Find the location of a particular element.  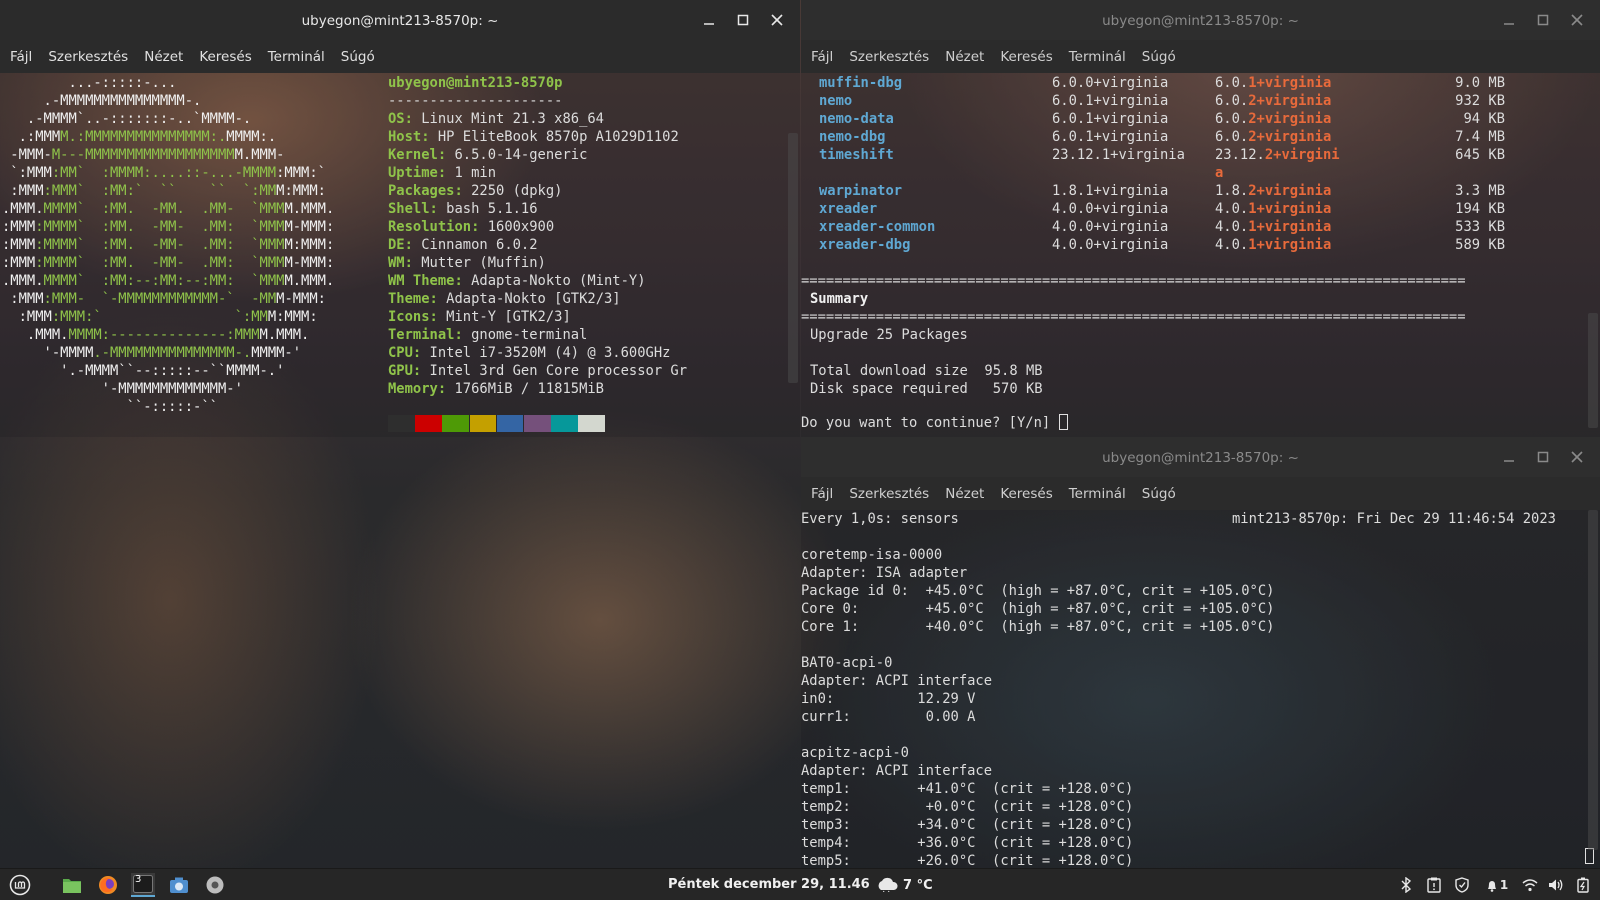

system-info-row: Icons: Mint-Y [GTK2/3] is located at coordinates (479, 317).